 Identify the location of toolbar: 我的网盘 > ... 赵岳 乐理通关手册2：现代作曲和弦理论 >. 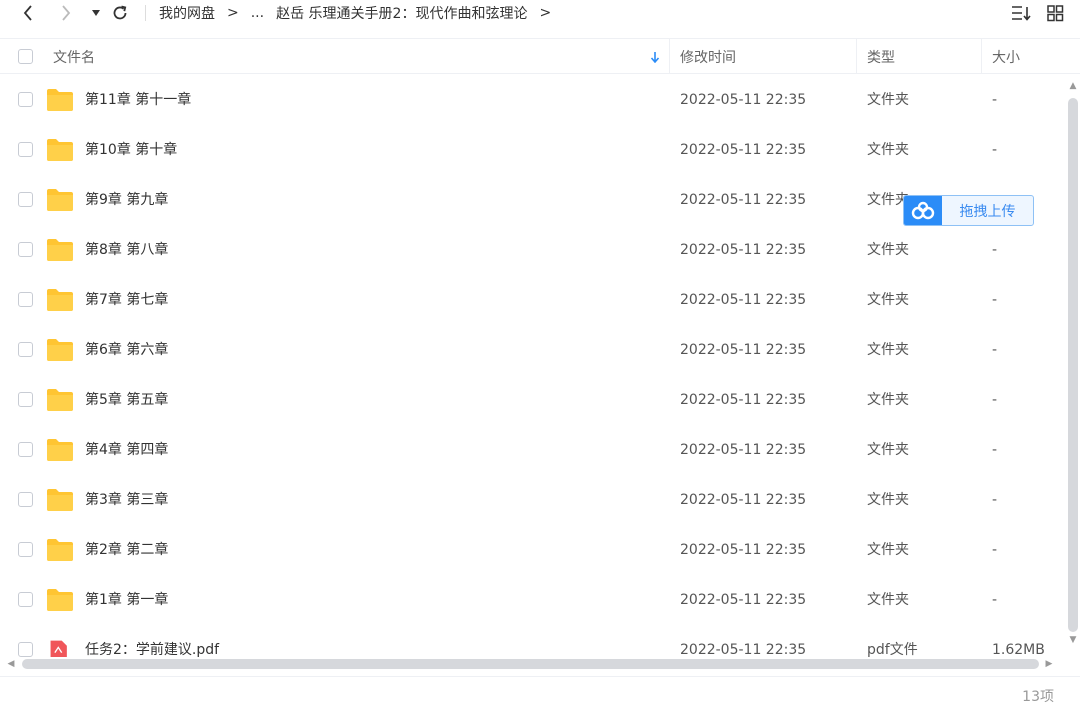
(540, 13).